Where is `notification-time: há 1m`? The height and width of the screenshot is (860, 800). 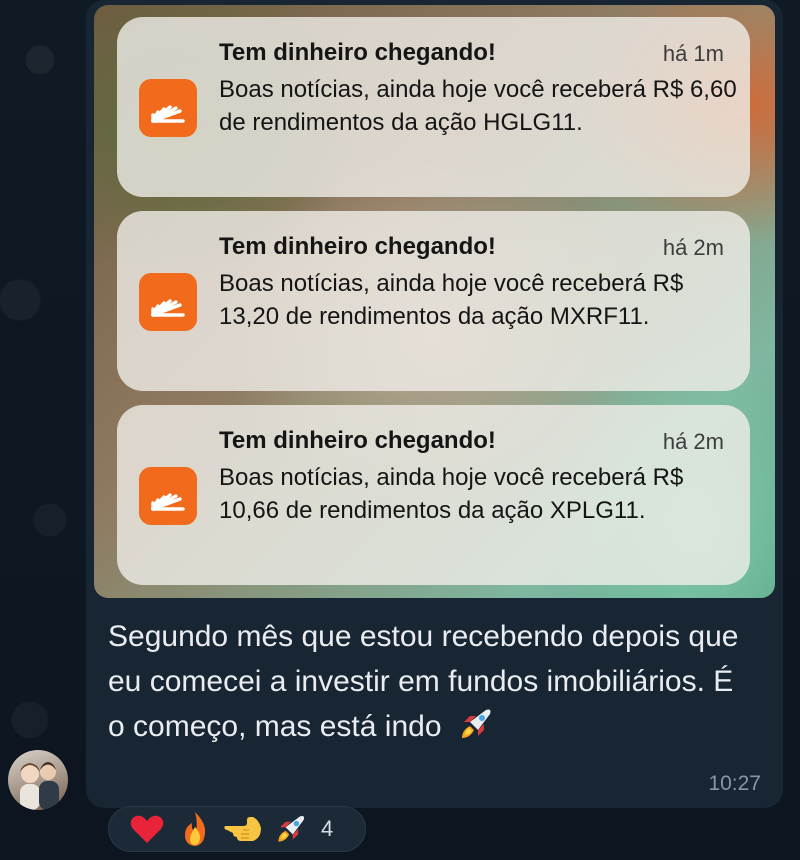 notification-time: há 1m is located at coordinates (693, 53).